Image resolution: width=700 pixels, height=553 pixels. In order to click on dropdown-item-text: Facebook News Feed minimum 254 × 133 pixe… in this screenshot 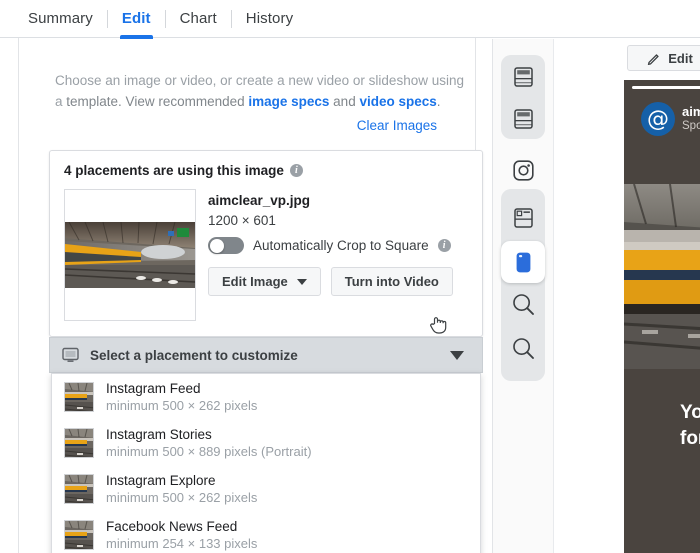, I will do `click(181, 535)`.